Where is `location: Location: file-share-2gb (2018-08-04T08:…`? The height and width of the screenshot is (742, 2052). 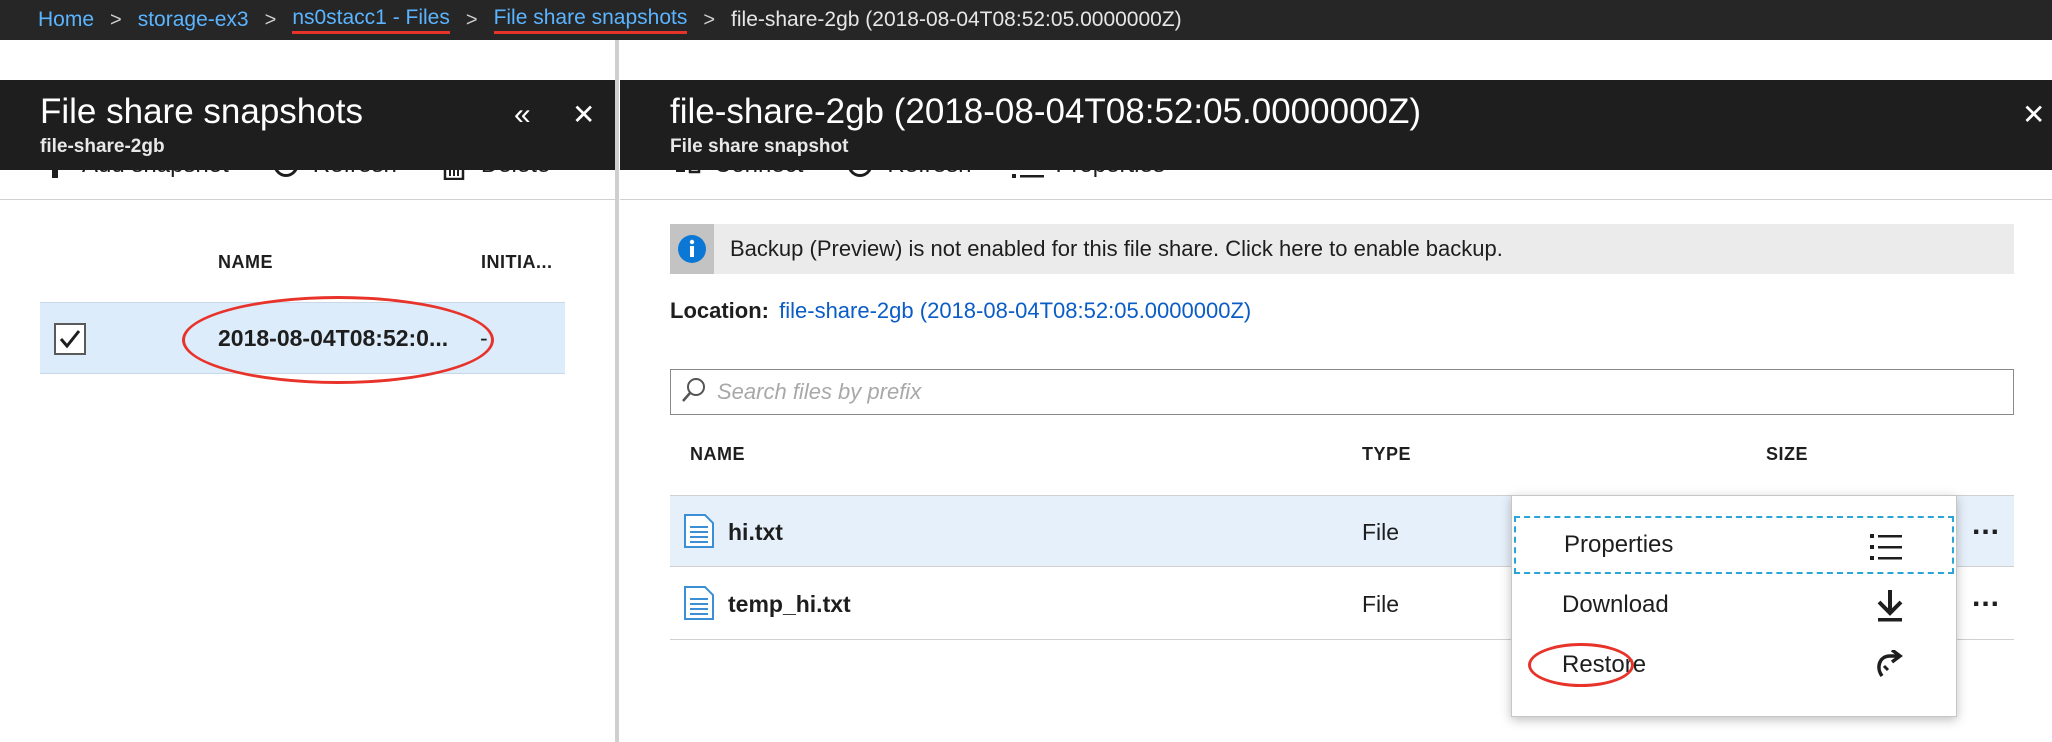
location: Location: file-share-2gb (2018-08-04T08:… is located at coordinates (960, 311).